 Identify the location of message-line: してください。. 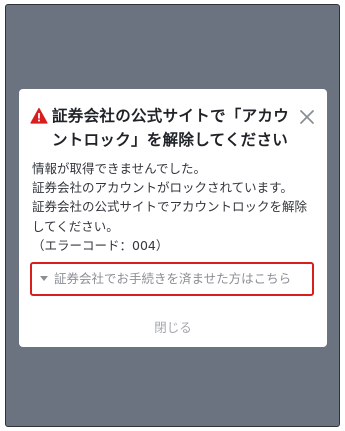
(75, 226).